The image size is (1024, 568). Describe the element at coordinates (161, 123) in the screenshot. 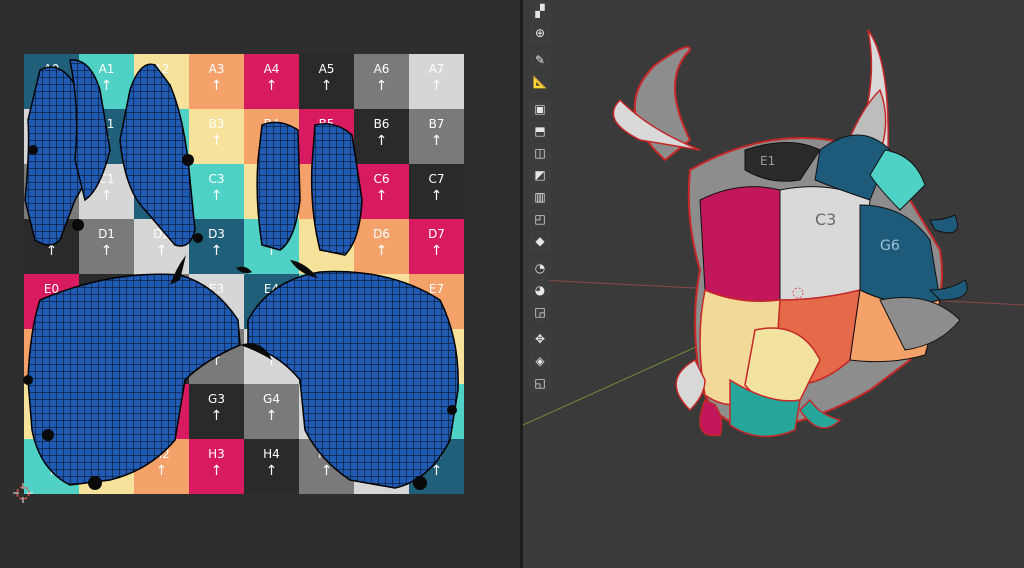

I see `uv-grid-cell-label: B2` at that location.